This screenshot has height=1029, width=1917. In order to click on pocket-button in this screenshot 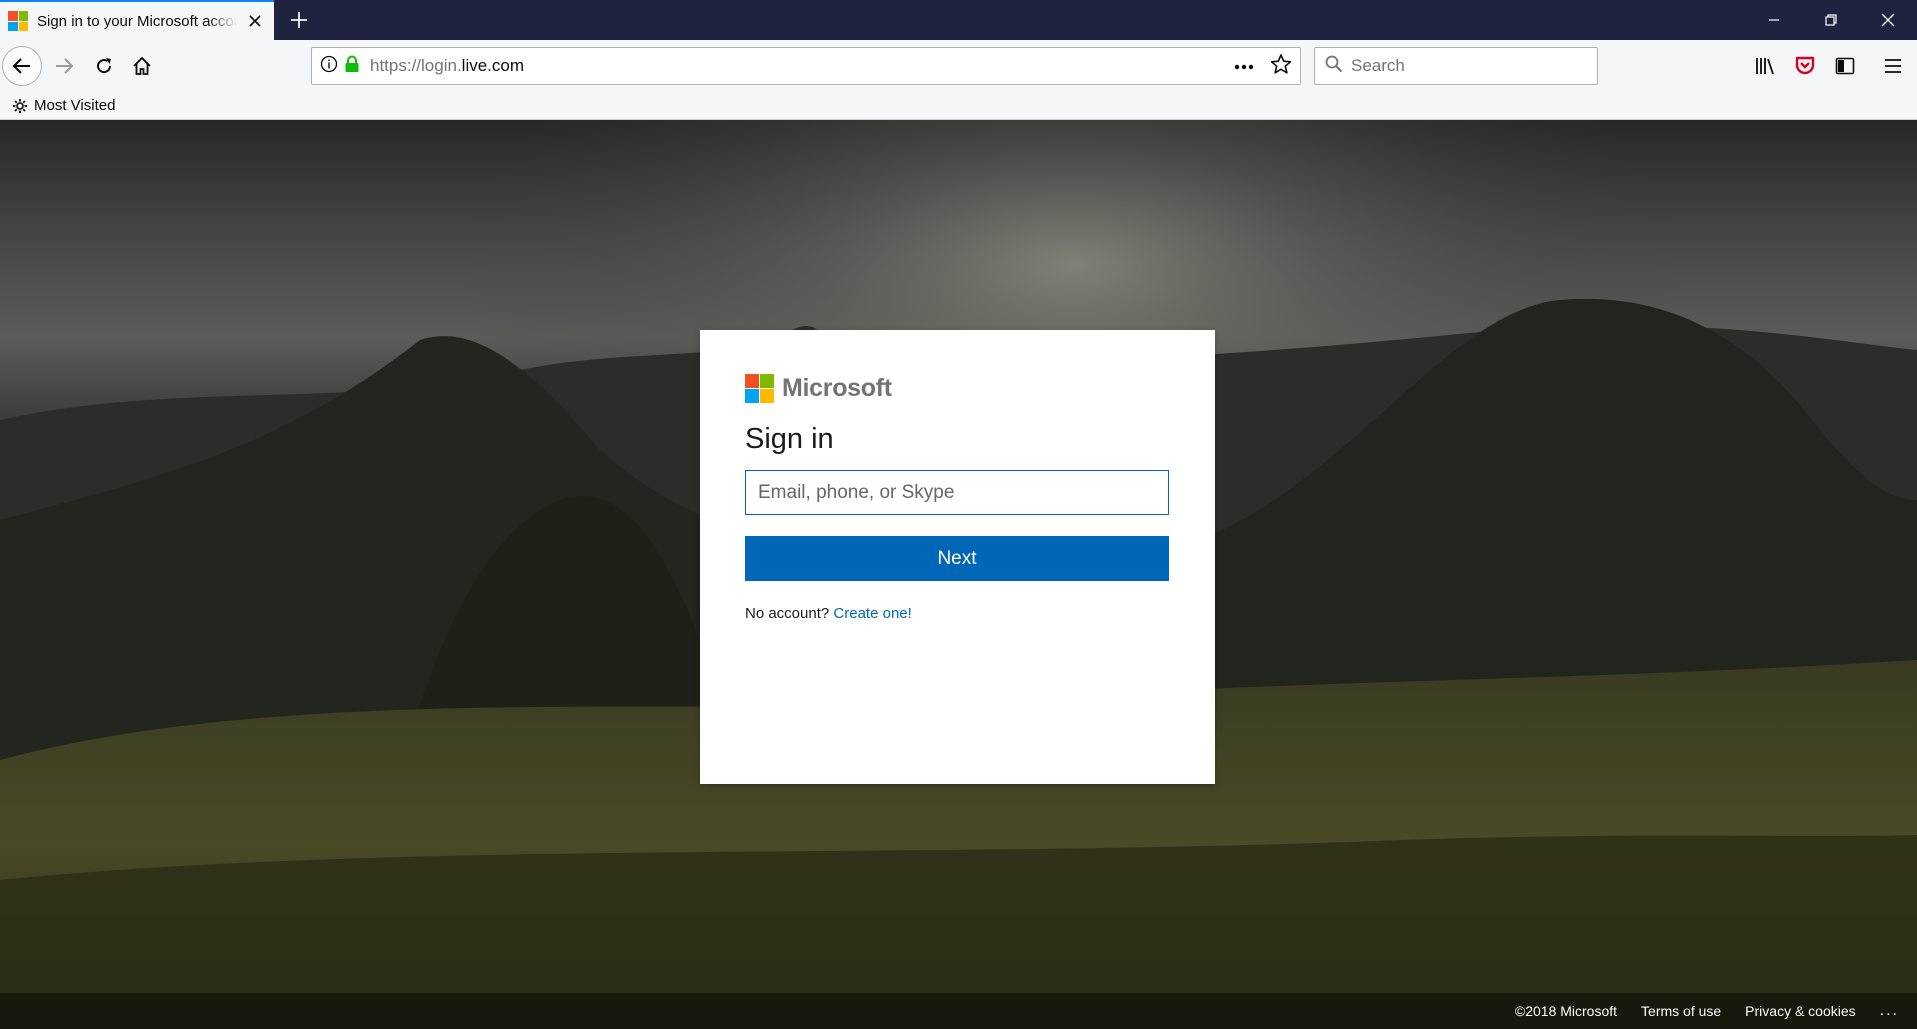, I will do `click(1805, 66)`.